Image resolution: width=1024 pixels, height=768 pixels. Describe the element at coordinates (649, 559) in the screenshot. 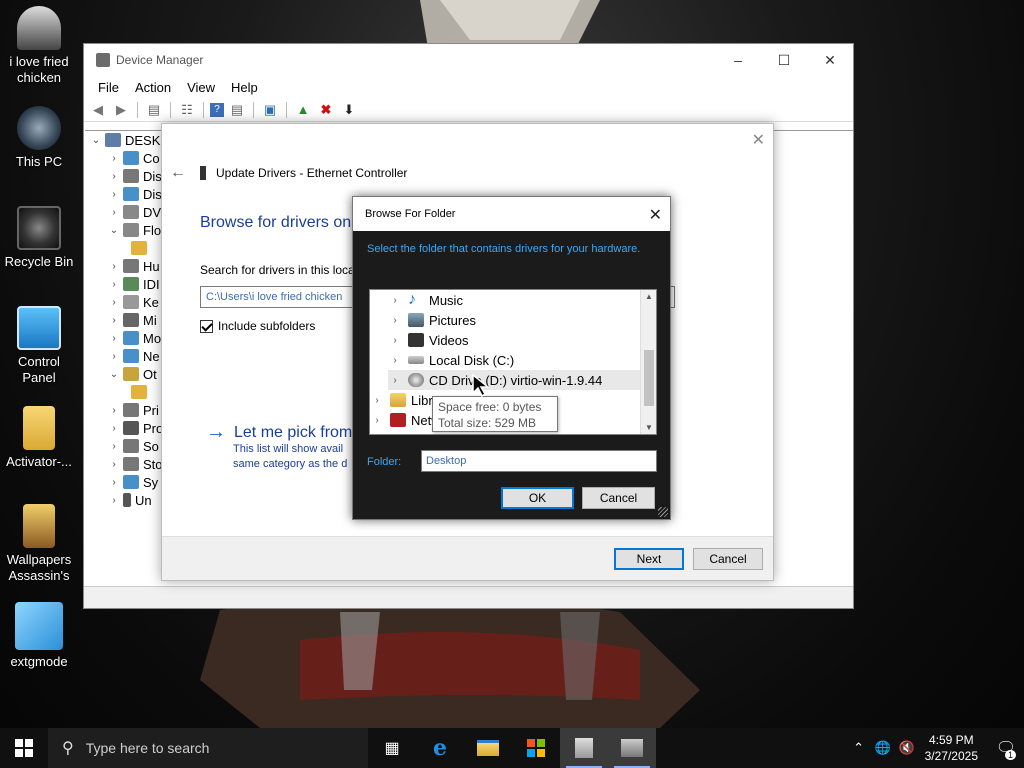

I see `next-button: Next` at that location.